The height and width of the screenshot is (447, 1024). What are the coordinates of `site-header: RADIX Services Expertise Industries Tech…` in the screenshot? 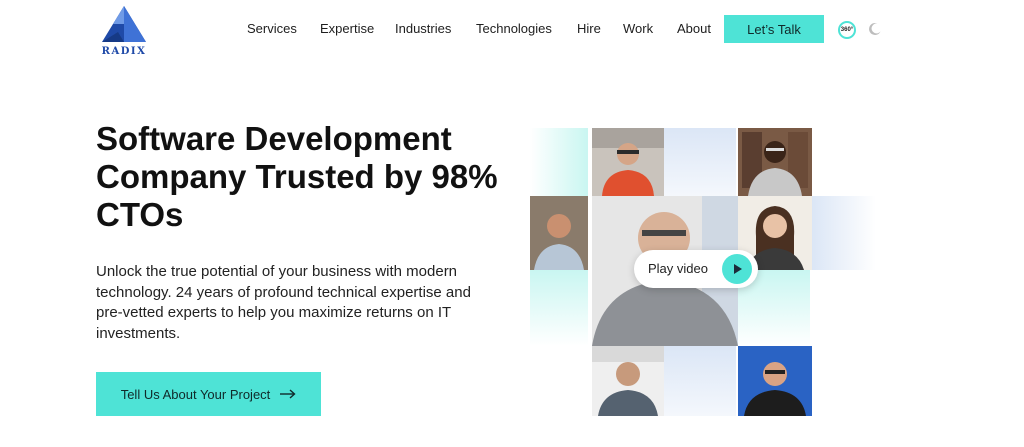 It's located at (512, 30).